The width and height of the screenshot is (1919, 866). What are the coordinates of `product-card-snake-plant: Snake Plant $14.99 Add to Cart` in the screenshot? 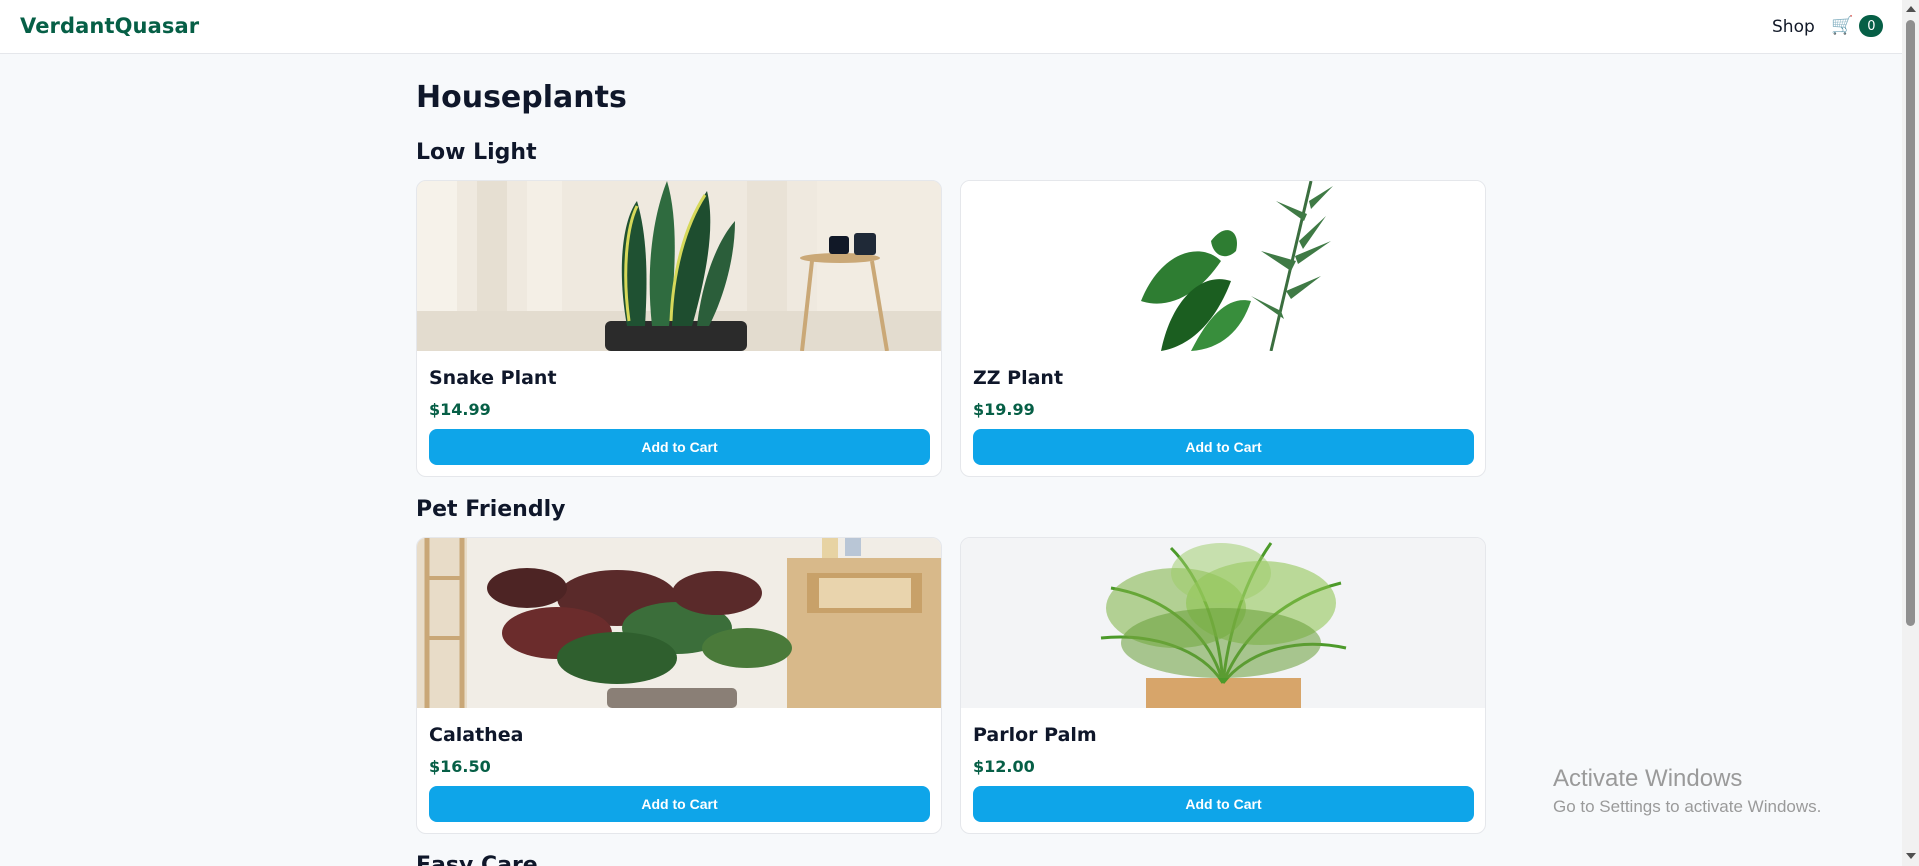 It's located at (679, 328).